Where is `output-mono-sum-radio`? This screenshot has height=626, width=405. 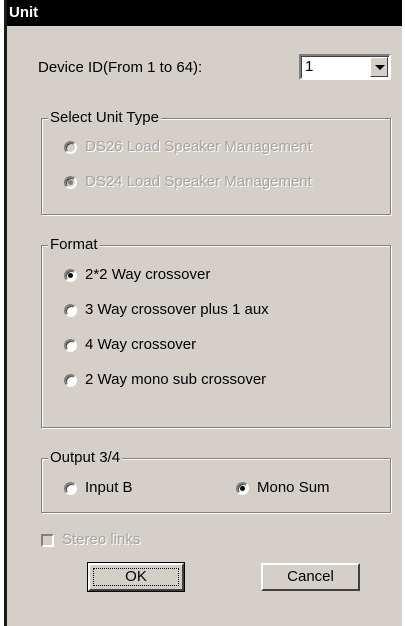
output-mono-sum-radio is located at coordinates (242, 488).